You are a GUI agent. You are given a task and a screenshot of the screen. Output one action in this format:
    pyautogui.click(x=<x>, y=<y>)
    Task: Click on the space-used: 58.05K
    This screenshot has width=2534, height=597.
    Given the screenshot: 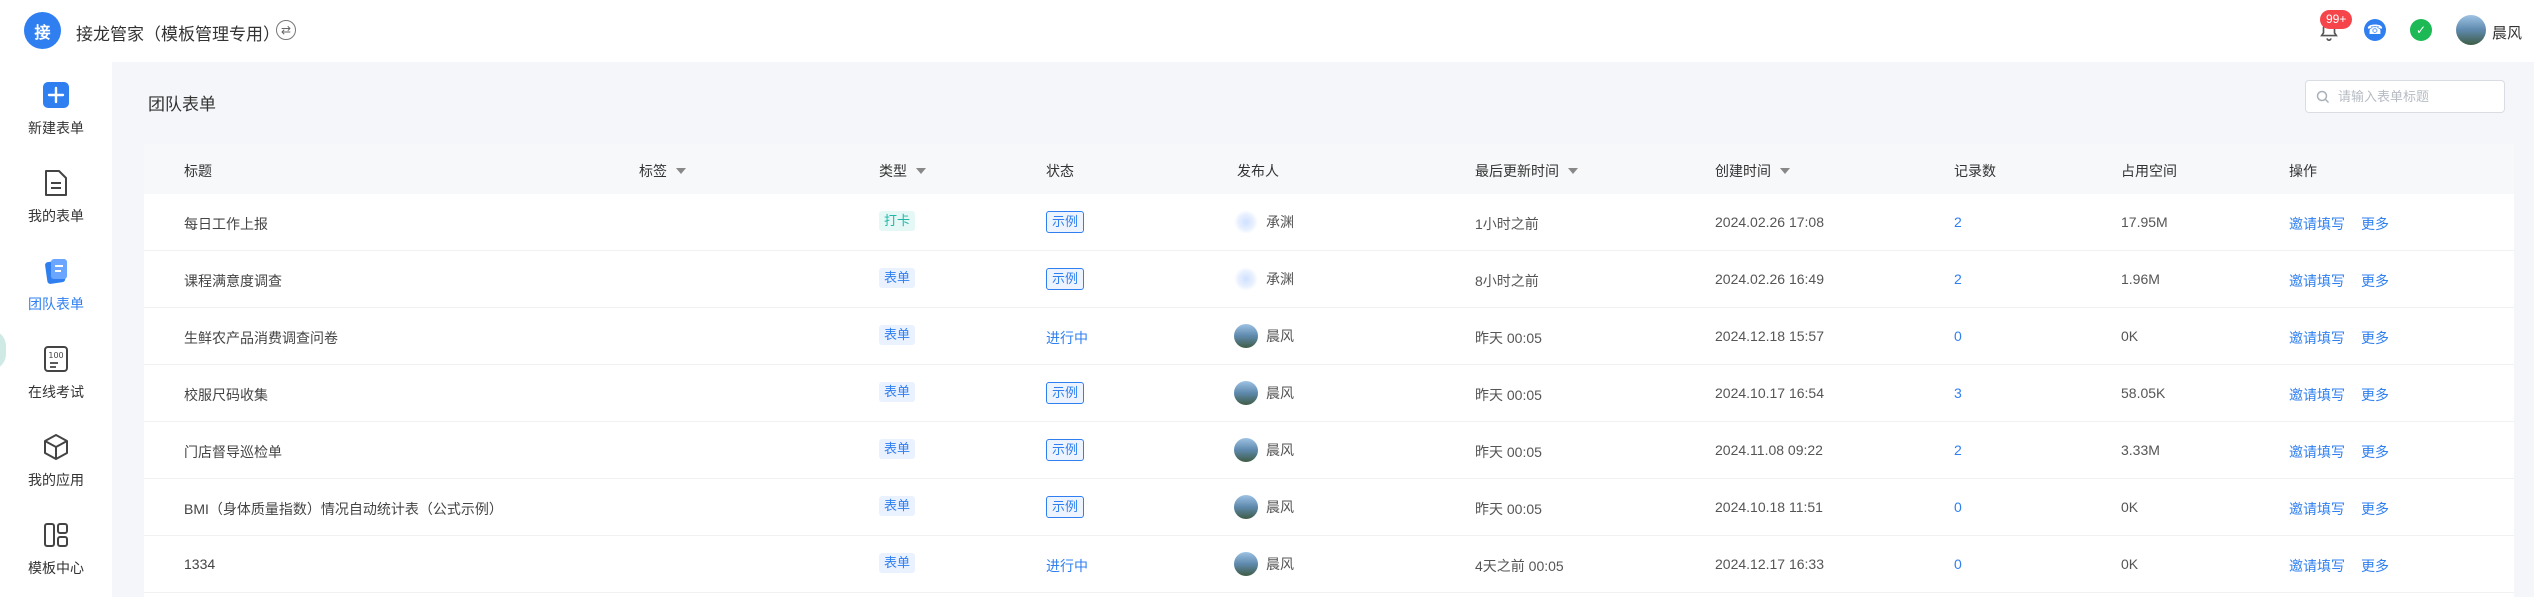 What is the action you would take?
    pyautogui.click(x=2143, y=393)
    